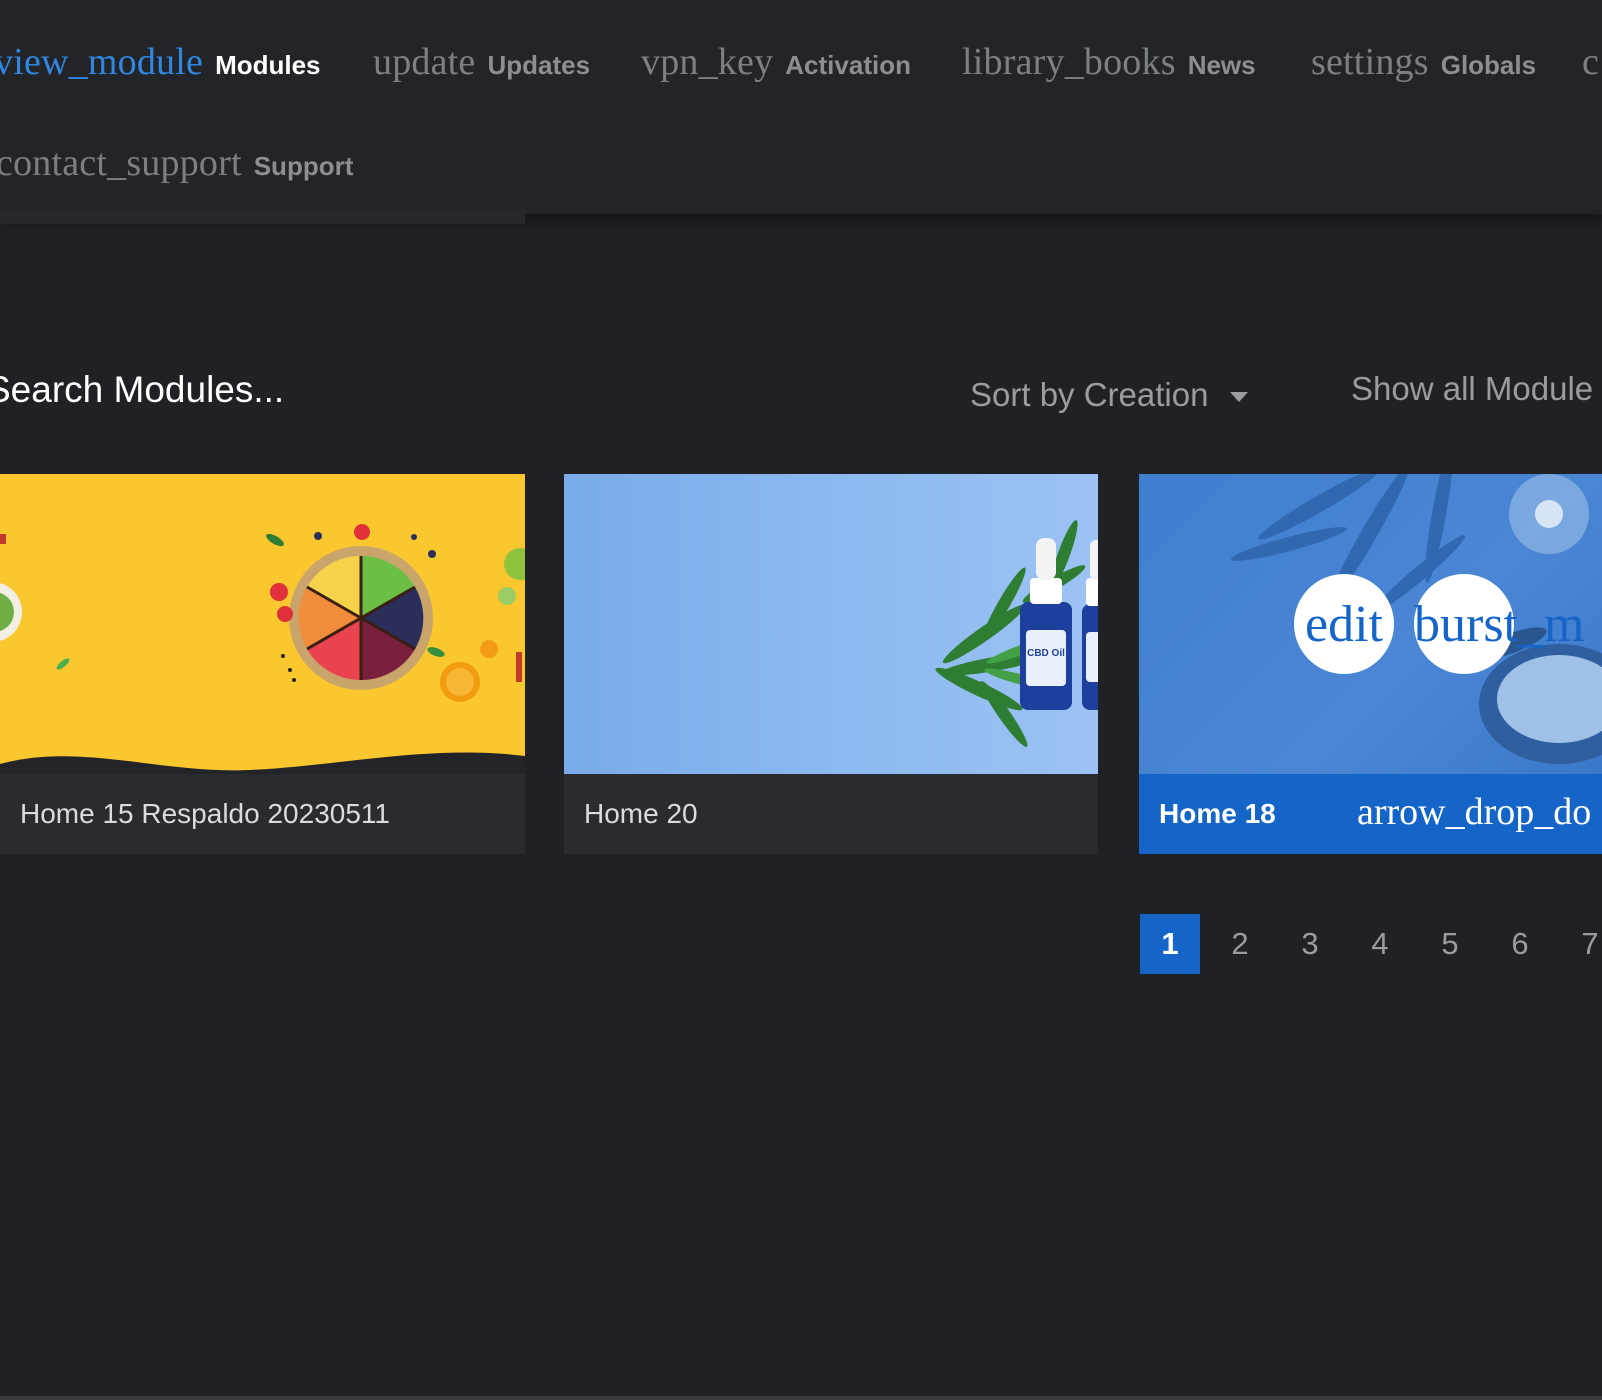 This screenshot has height=1400, width=1602. Describe the element at coordinates (641, 813) in the screenshot. I see `module-title: Home 20` at that location.